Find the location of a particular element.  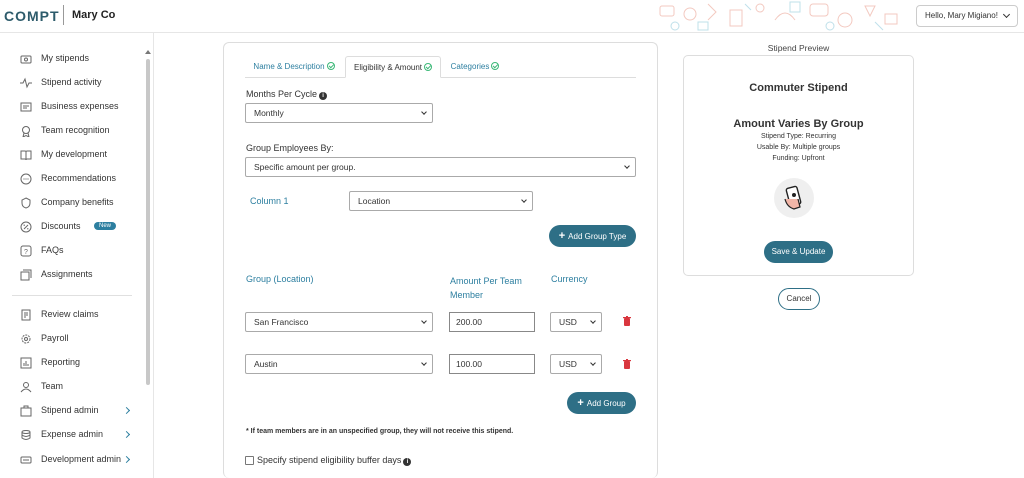

sidebar-item-review-claims: Review claims is located at coordinates (75, 315).